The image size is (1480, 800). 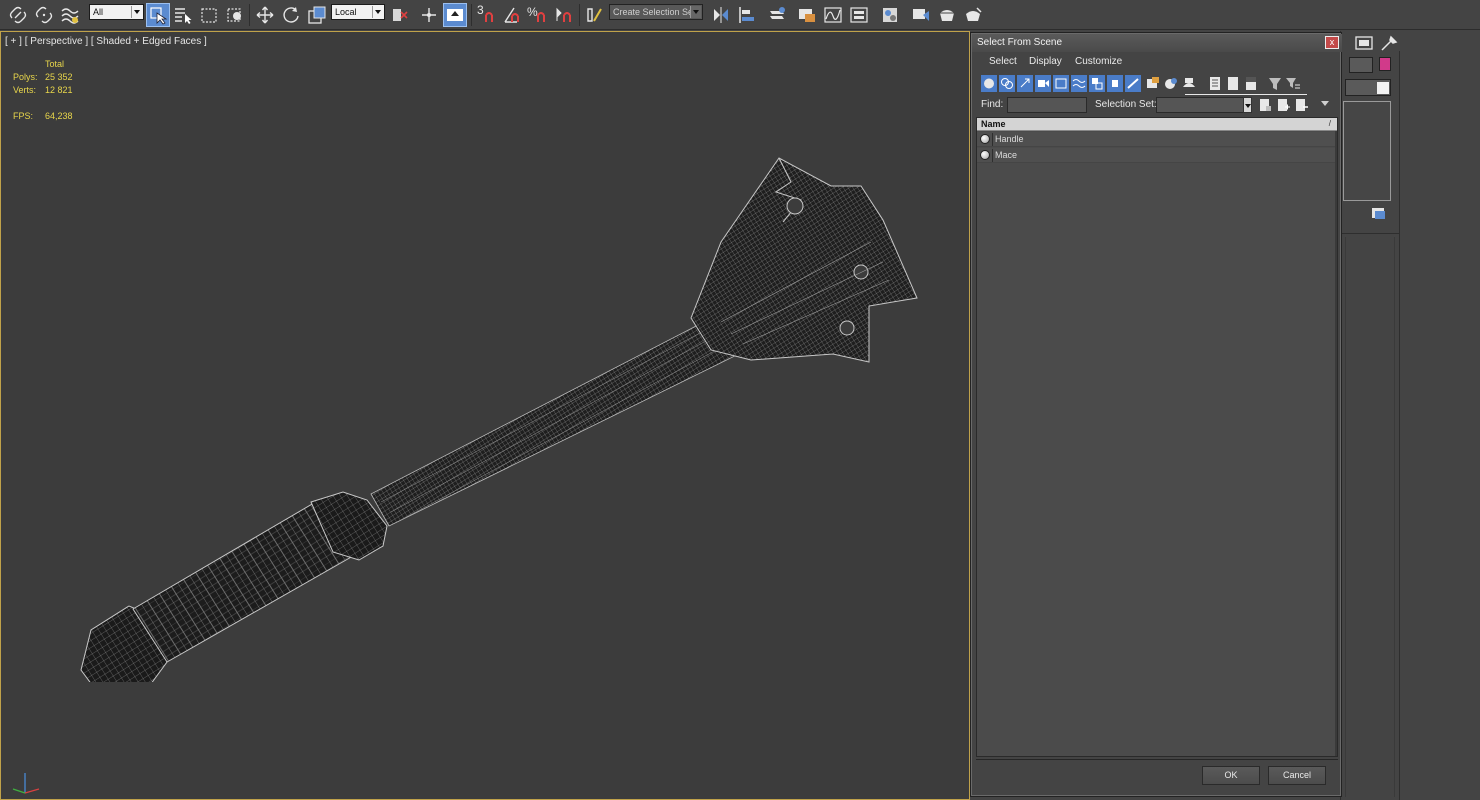 I want to click on dialog-titlebar: Select From Scene x, so click(x=1157, y=43).